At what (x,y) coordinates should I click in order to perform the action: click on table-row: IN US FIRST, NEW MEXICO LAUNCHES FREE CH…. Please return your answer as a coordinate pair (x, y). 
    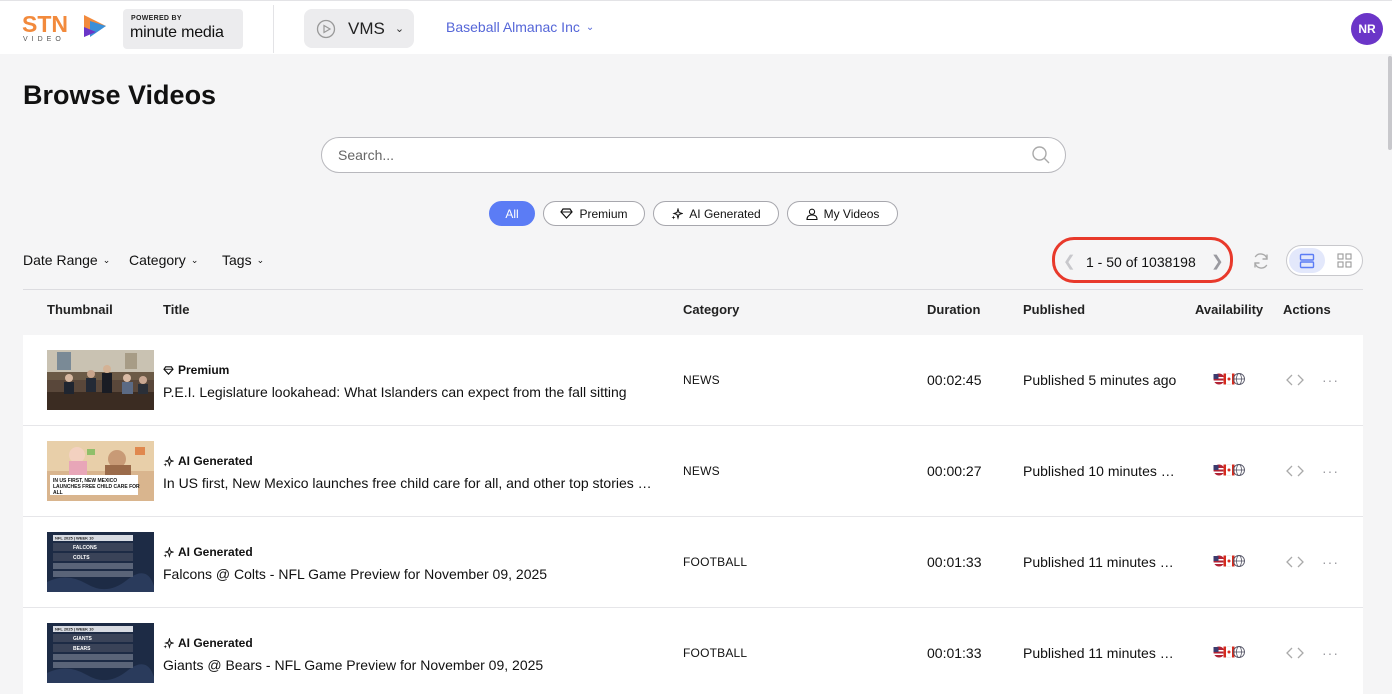
    Looking at the image, I should click on (693, 471).